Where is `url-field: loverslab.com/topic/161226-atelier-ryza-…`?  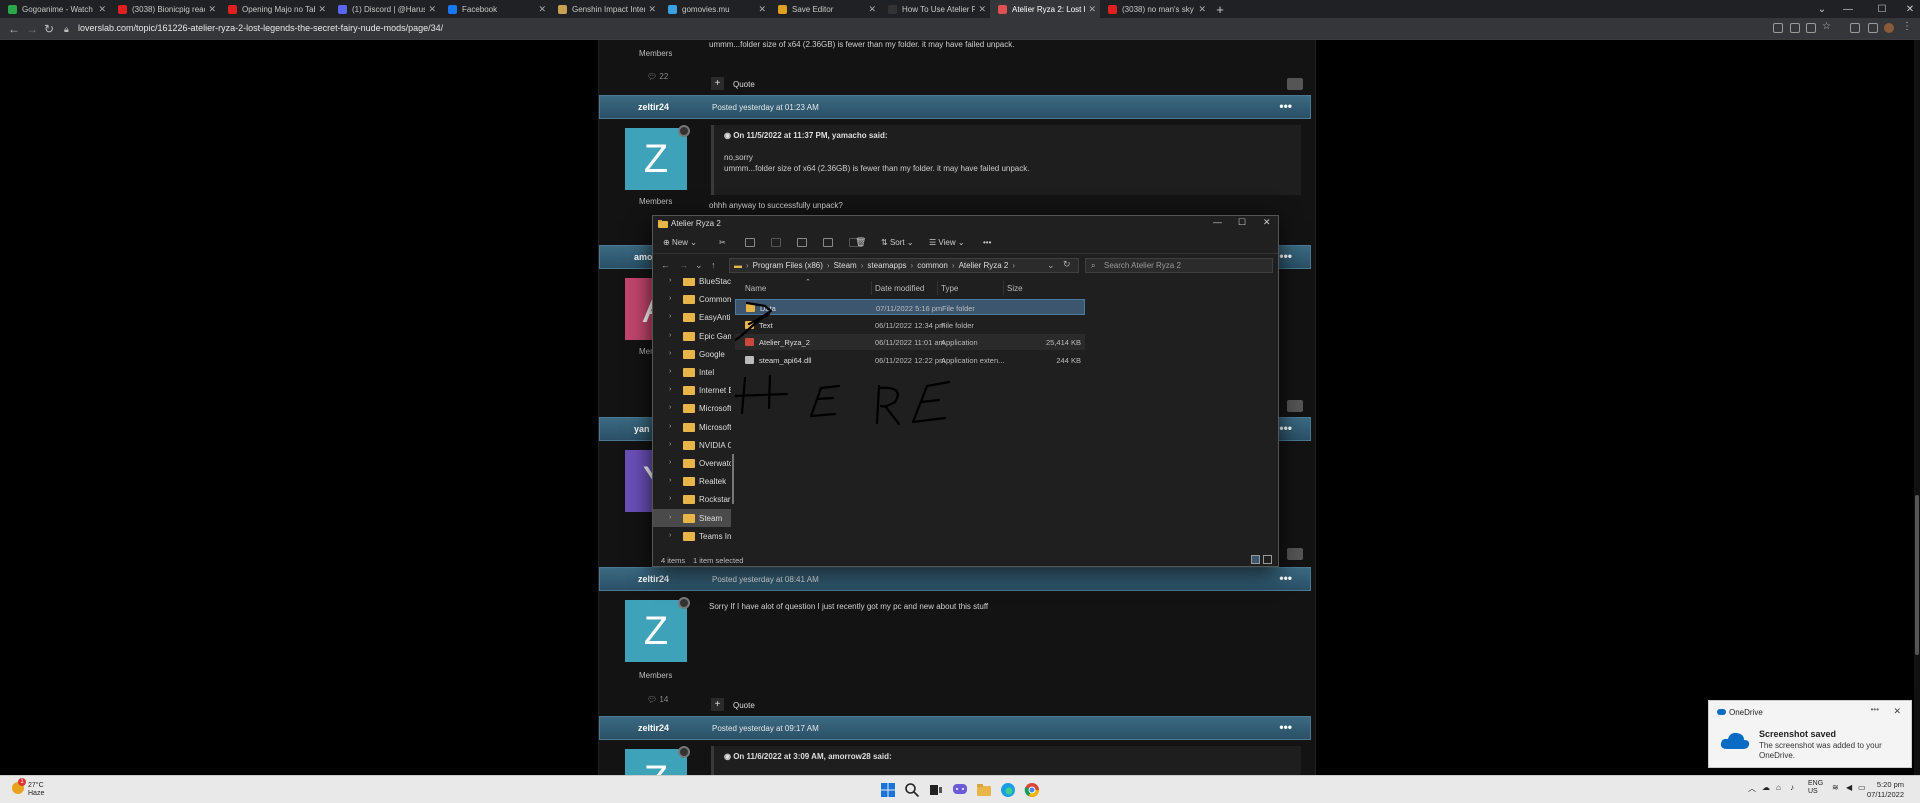 url-field: loverslab.com/topic/161226-atelier-ryza-… is located at coordinates (260, 28).